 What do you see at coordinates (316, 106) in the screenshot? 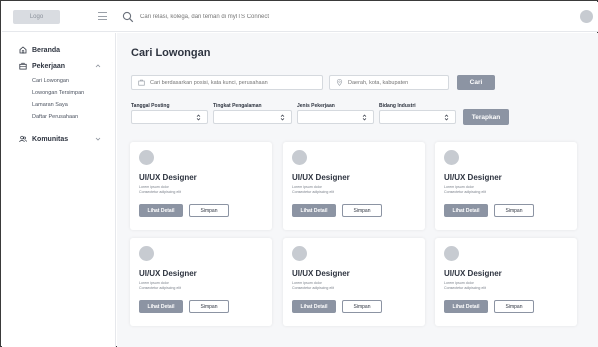
I see `filter-label-jenis-pekerjaan: Jenis Pekerjaan` at bounding box center [316, 106].